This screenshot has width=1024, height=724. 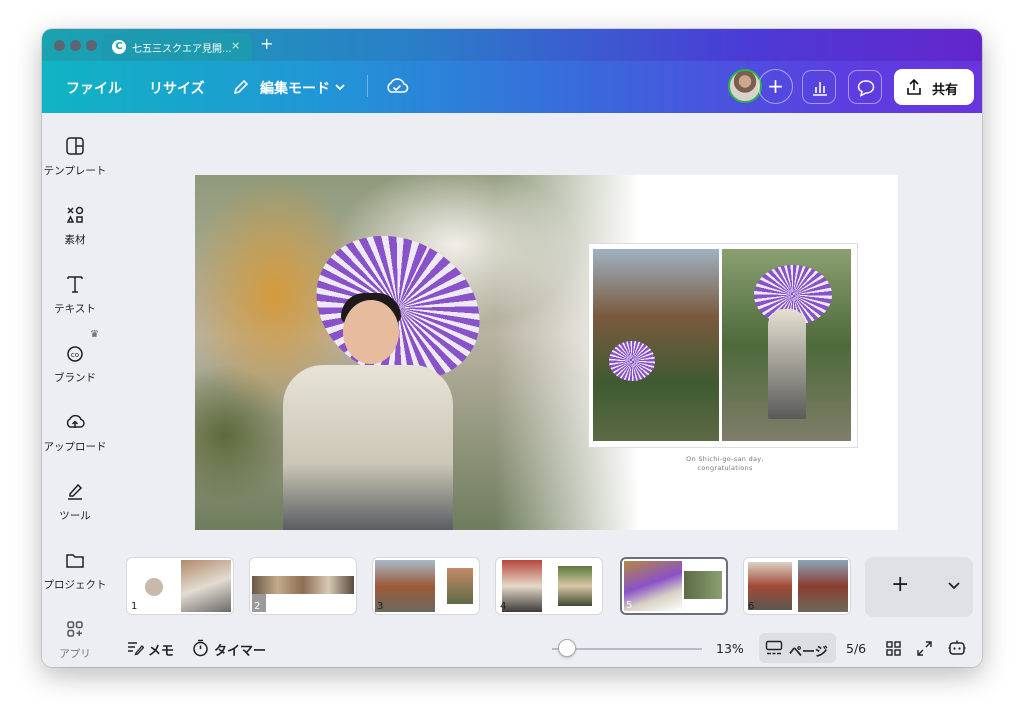 I want to click on folder-icon, so click(x=75, y=561).